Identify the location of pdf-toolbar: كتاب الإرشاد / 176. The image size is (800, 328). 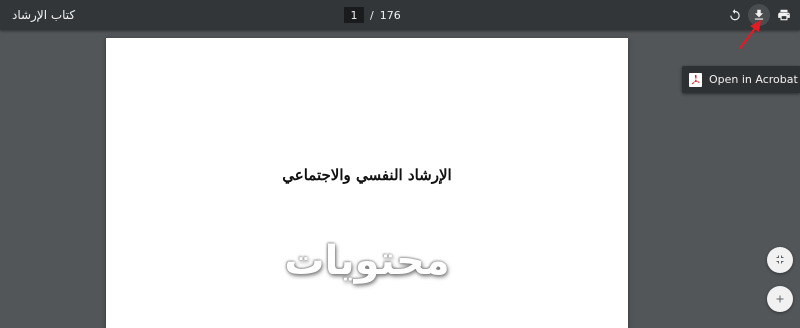
(400, 15).